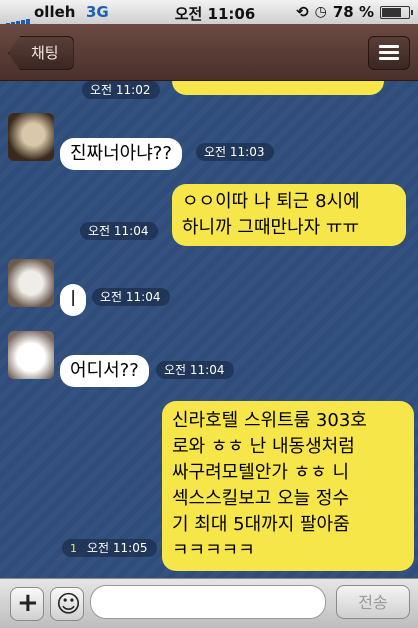 The image size is (418, 628). Describe the element at coordinates (261, 498) in the screenshot. I see `message-line: 섹스스킬보고 오늘 정수` at that location.